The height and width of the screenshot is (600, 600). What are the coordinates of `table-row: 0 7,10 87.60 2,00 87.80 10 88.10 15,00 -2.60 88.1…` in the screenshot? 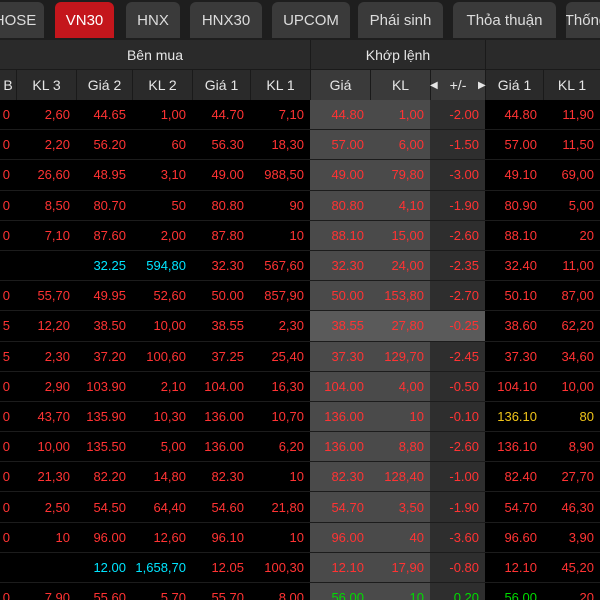 It's located at (300, 235).